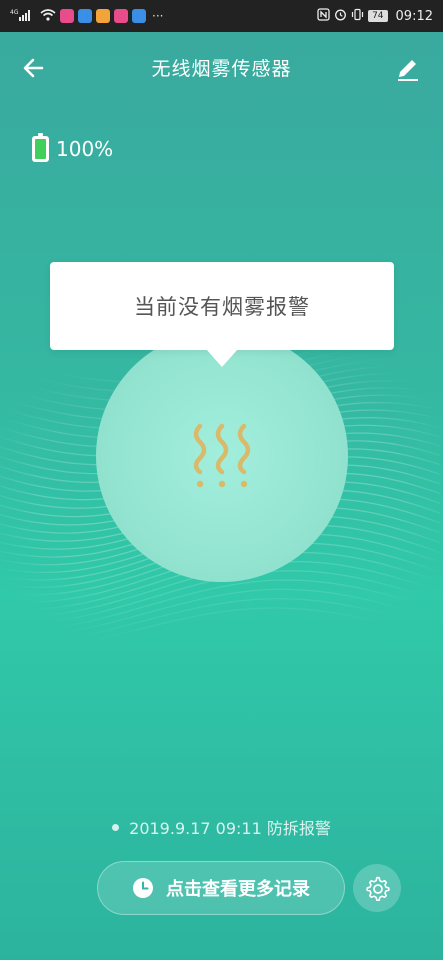 This screenshot has height=960, width=443. What do you see at coordinates (143, 888) in the screenshot?
I see `clock-icon` at bounding box center [143, 888].